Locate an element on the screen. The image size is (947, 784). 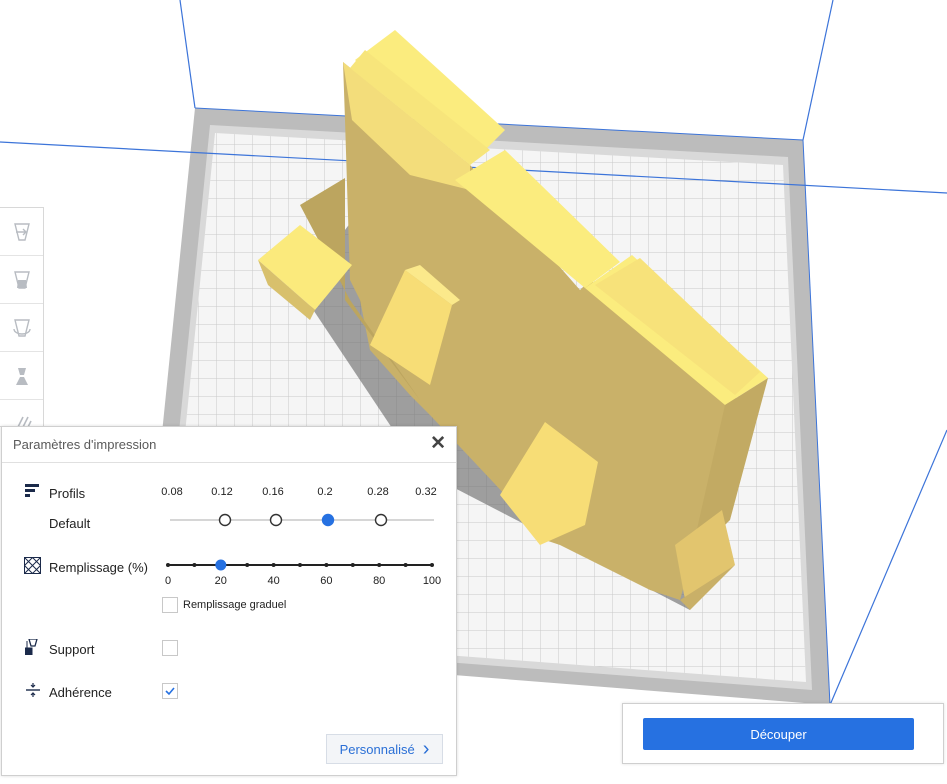
infill-icon is located at coordinates (32, 567).